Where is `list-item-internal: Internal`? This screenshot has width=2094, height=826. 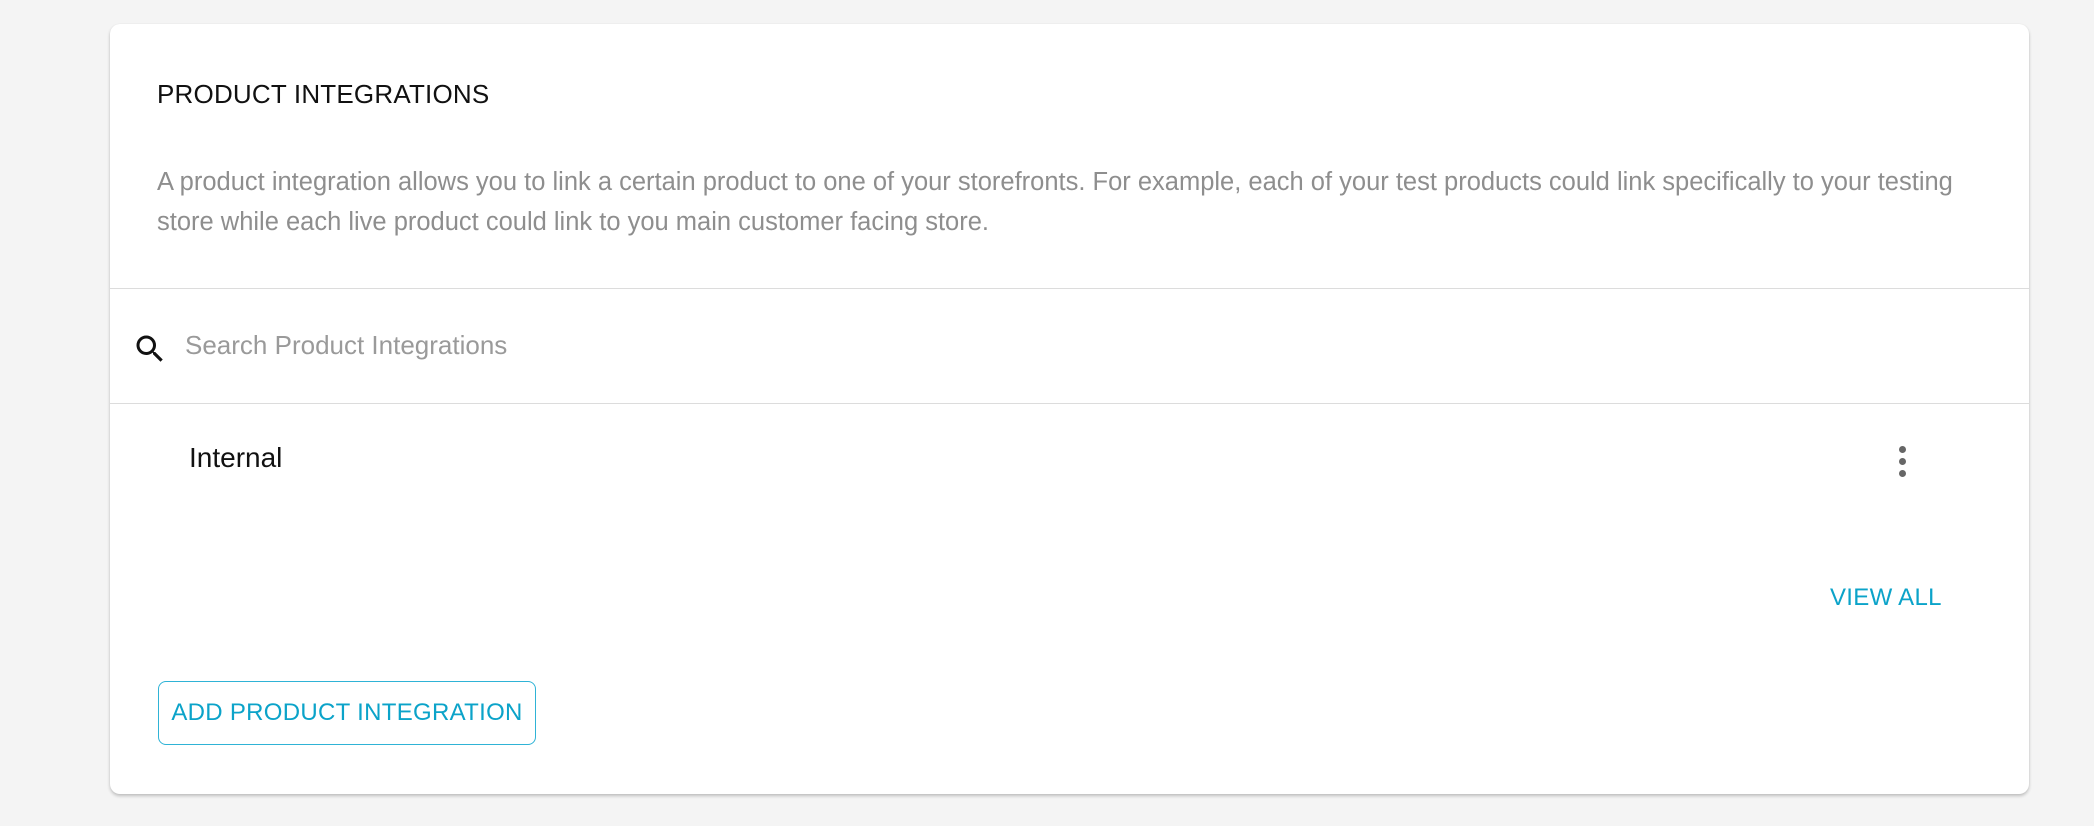 list-item-internal: Internal is located at coordinates (1069, 459).